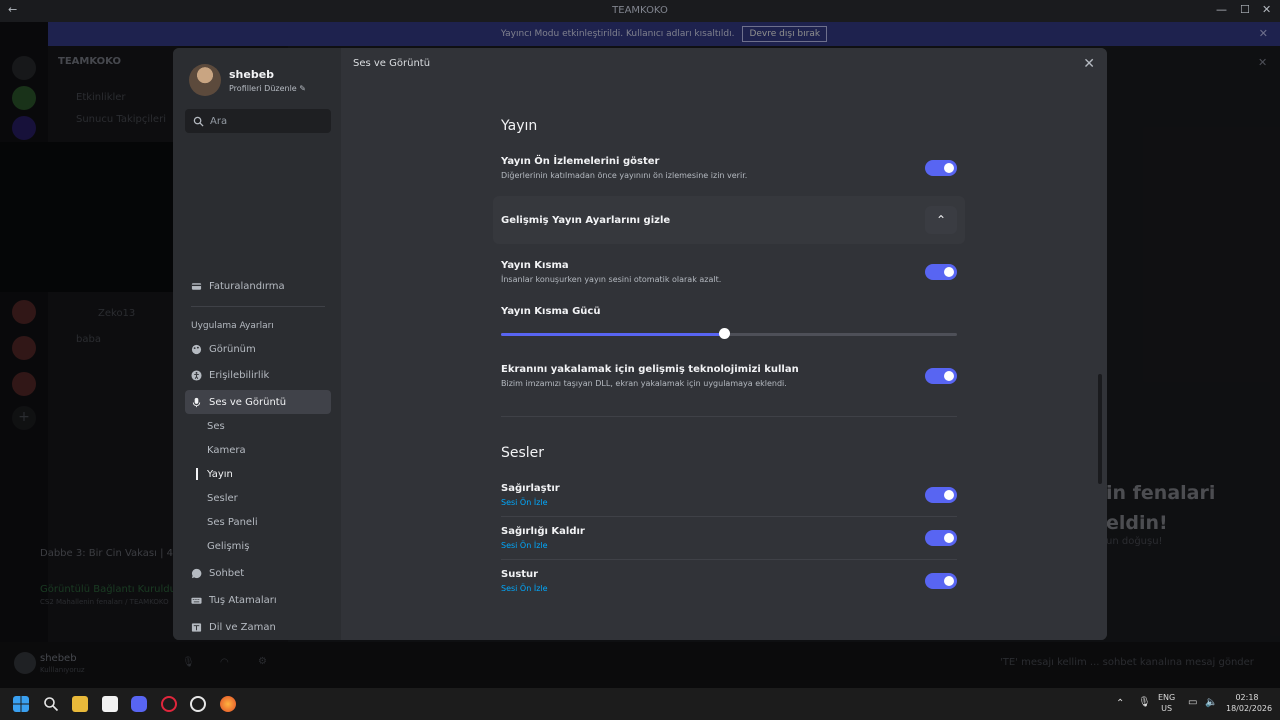  What do you see at coordinates (729, 322) in the screenshot?
I see `setting-attenuation-strength: Yayın Kısma Gücü` at bounding box center [729, 322].